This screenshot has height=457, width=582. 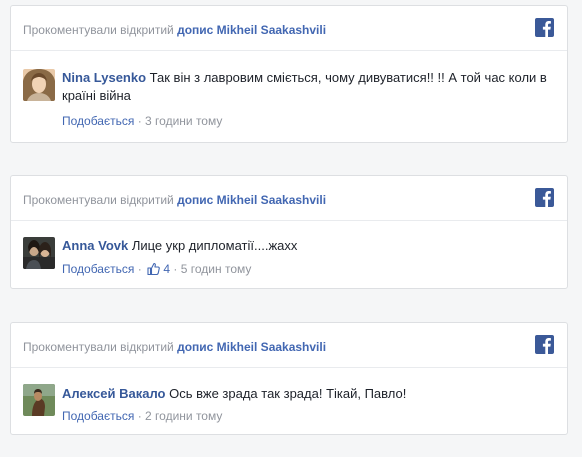 What do you see at coordinates (183, 416) in the screenshot?
I see `comment-timestamp: 2 години тому` at bounding box center [183, 416].